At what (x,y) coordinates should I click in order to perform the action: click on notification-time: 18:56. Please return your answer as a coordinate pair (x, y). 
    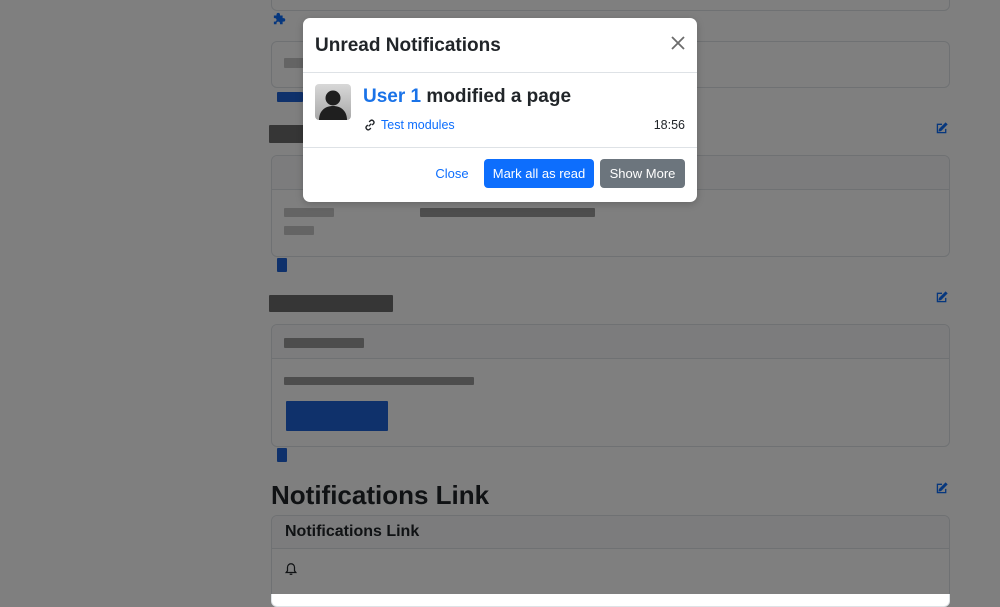
    Looking at the image, I should click on (669, 125).